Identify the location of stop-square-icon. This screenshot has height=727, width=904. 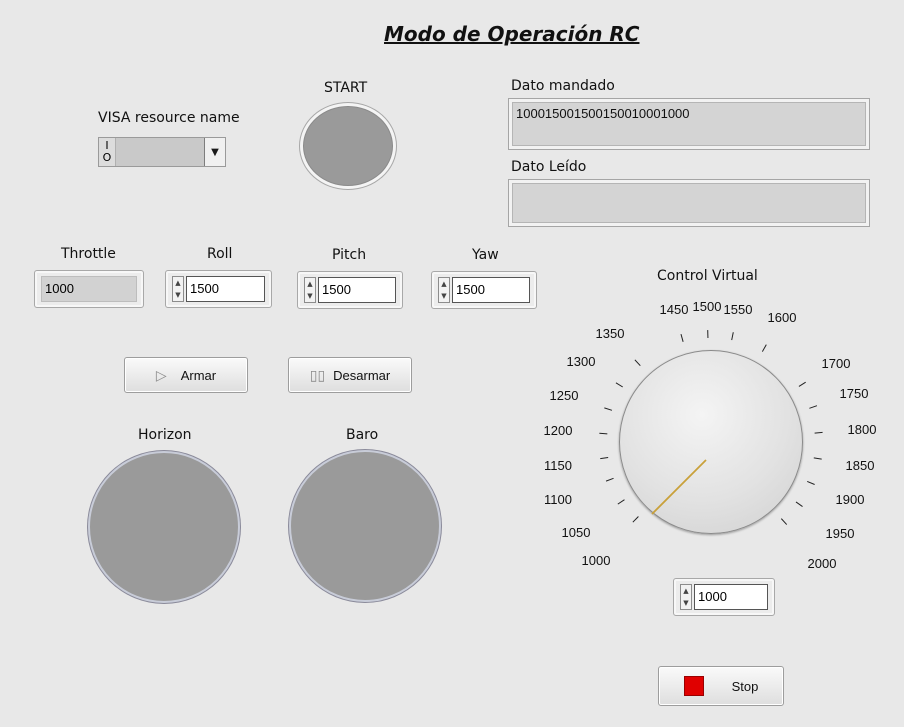
(693, 686).